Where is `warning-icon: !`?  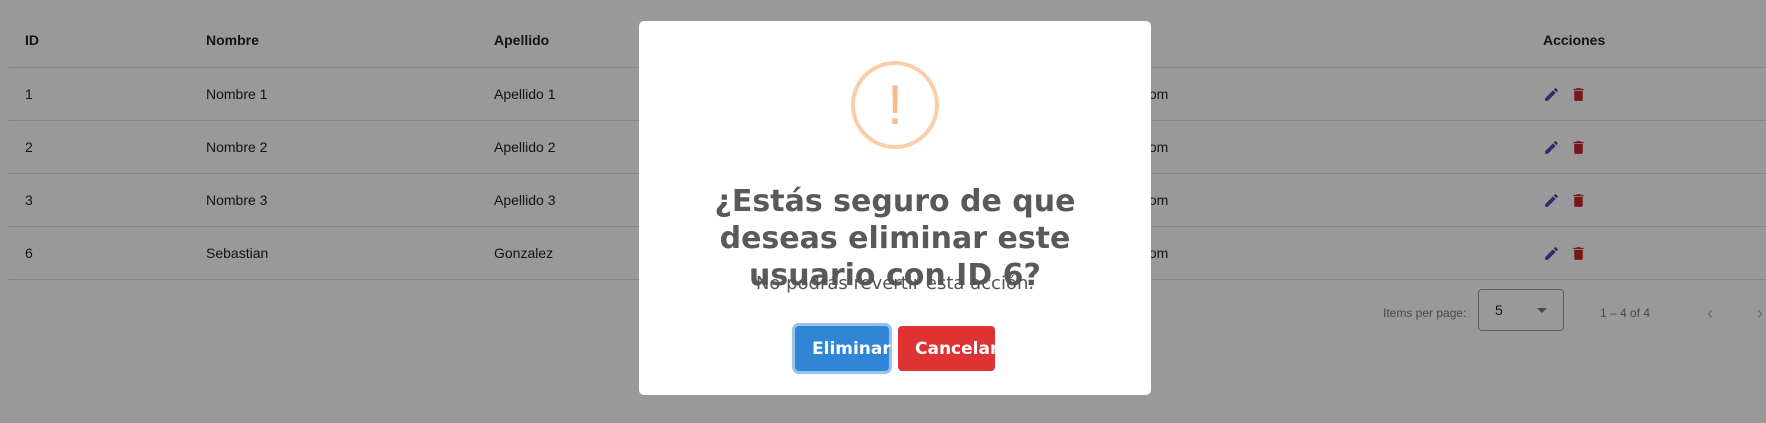
warning-icon: ! is located at coordinates (895, 105).